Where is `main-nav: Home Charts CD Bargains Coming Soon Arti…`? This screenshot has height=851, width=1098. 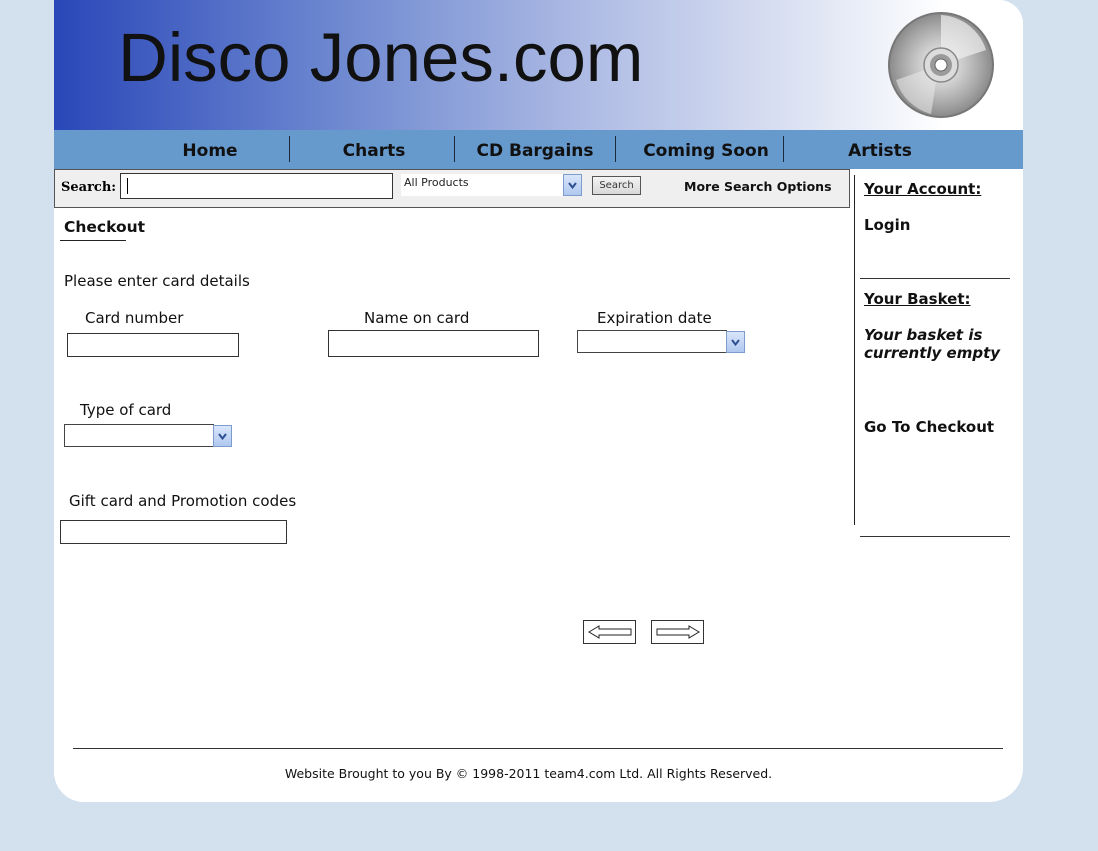
main-nav: Home Charts CD Bargains Coming Soon Arti… is located at coordinates (538, 149).